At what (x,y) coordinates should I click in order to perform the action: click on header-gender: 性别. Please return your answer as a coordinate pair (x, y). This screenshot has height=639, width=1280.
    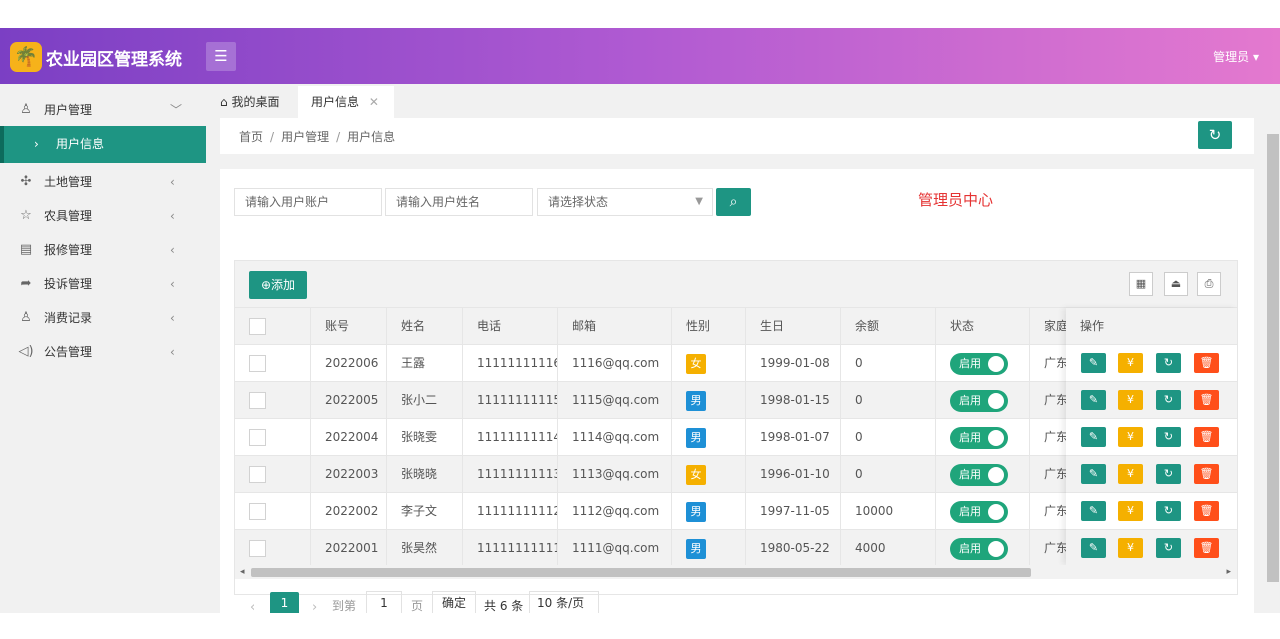
    Looking at the image, I should click on (709, 326).